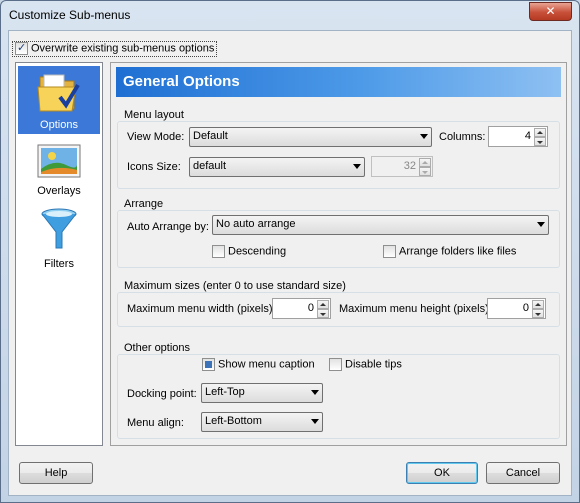 The height and width of the screenshot is (503, 580). I want to click on arrange-folders-label: Arrange folders like files, so click(458, 251).